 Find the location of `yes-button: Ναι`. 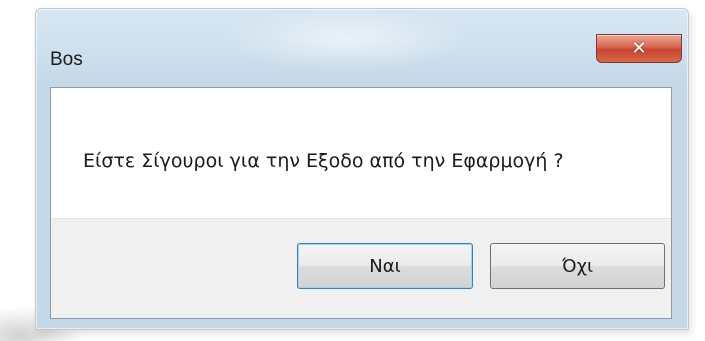

yes-button: Ναι is located at coordinates (385, 266).